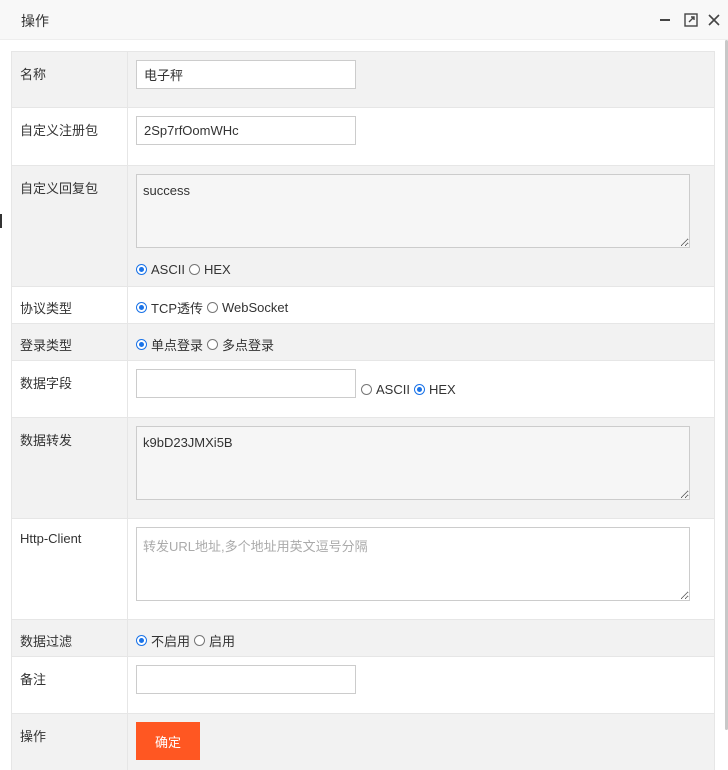 This screenshot has height=770, width=728. Describe the element at coordinates (665, 20) in the screenshot. I see `minimize-icon` at that location.